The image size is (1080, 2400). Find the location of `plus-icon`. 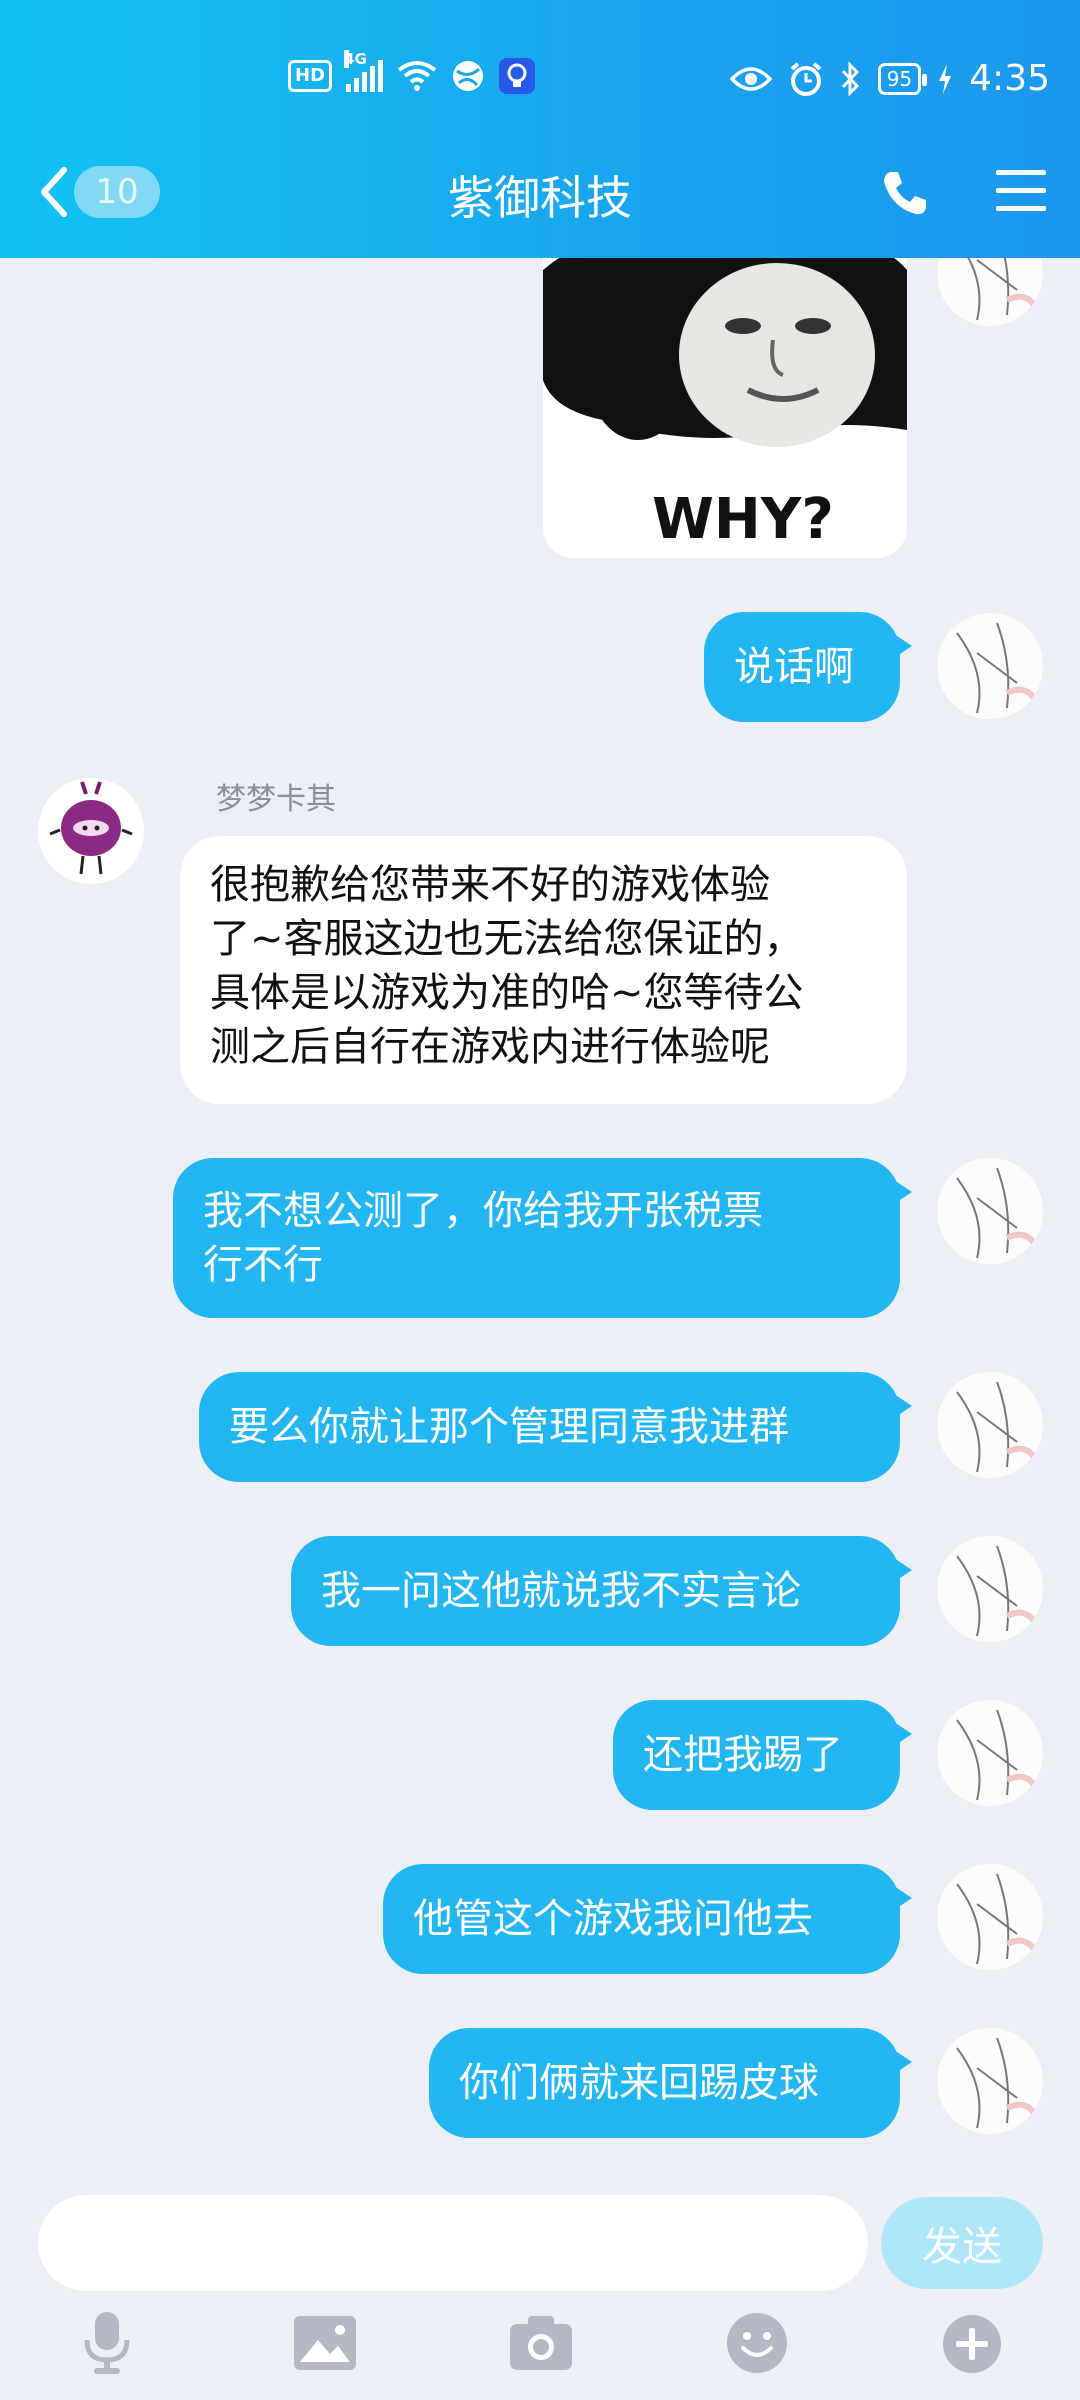

plus-icon is located at coordinates (972, 2344).